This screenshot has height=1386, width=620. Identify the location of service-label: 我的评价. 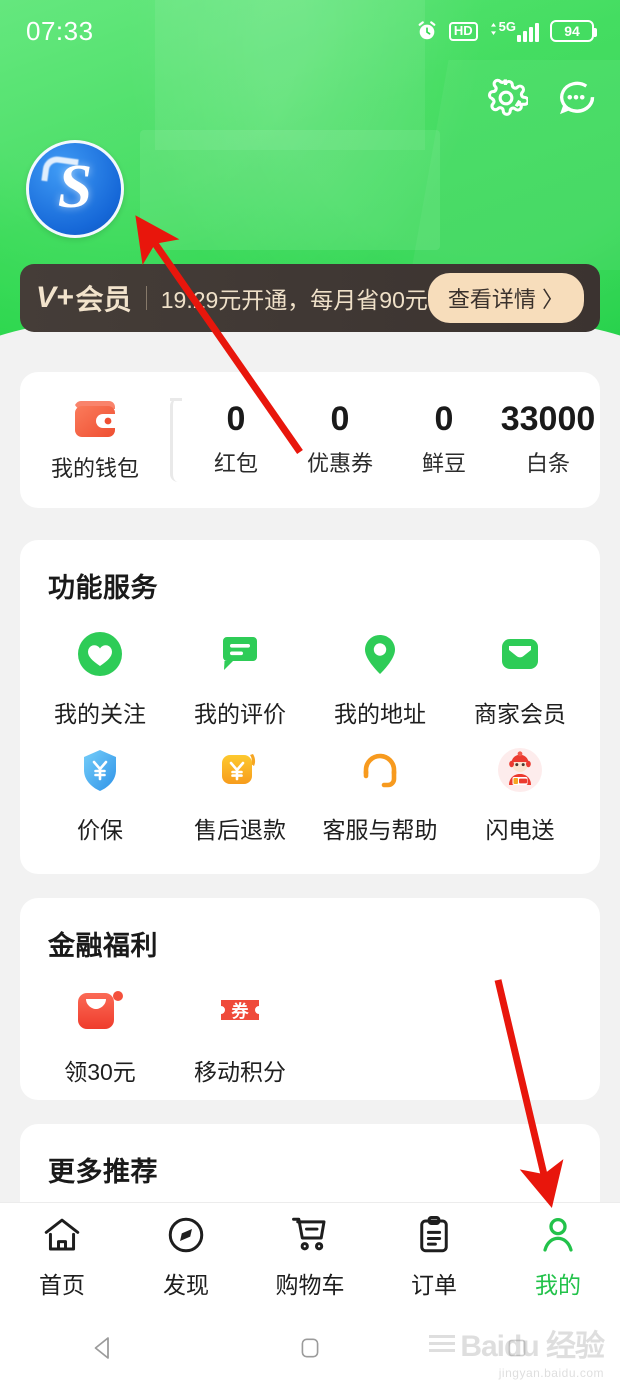
(240, 714).